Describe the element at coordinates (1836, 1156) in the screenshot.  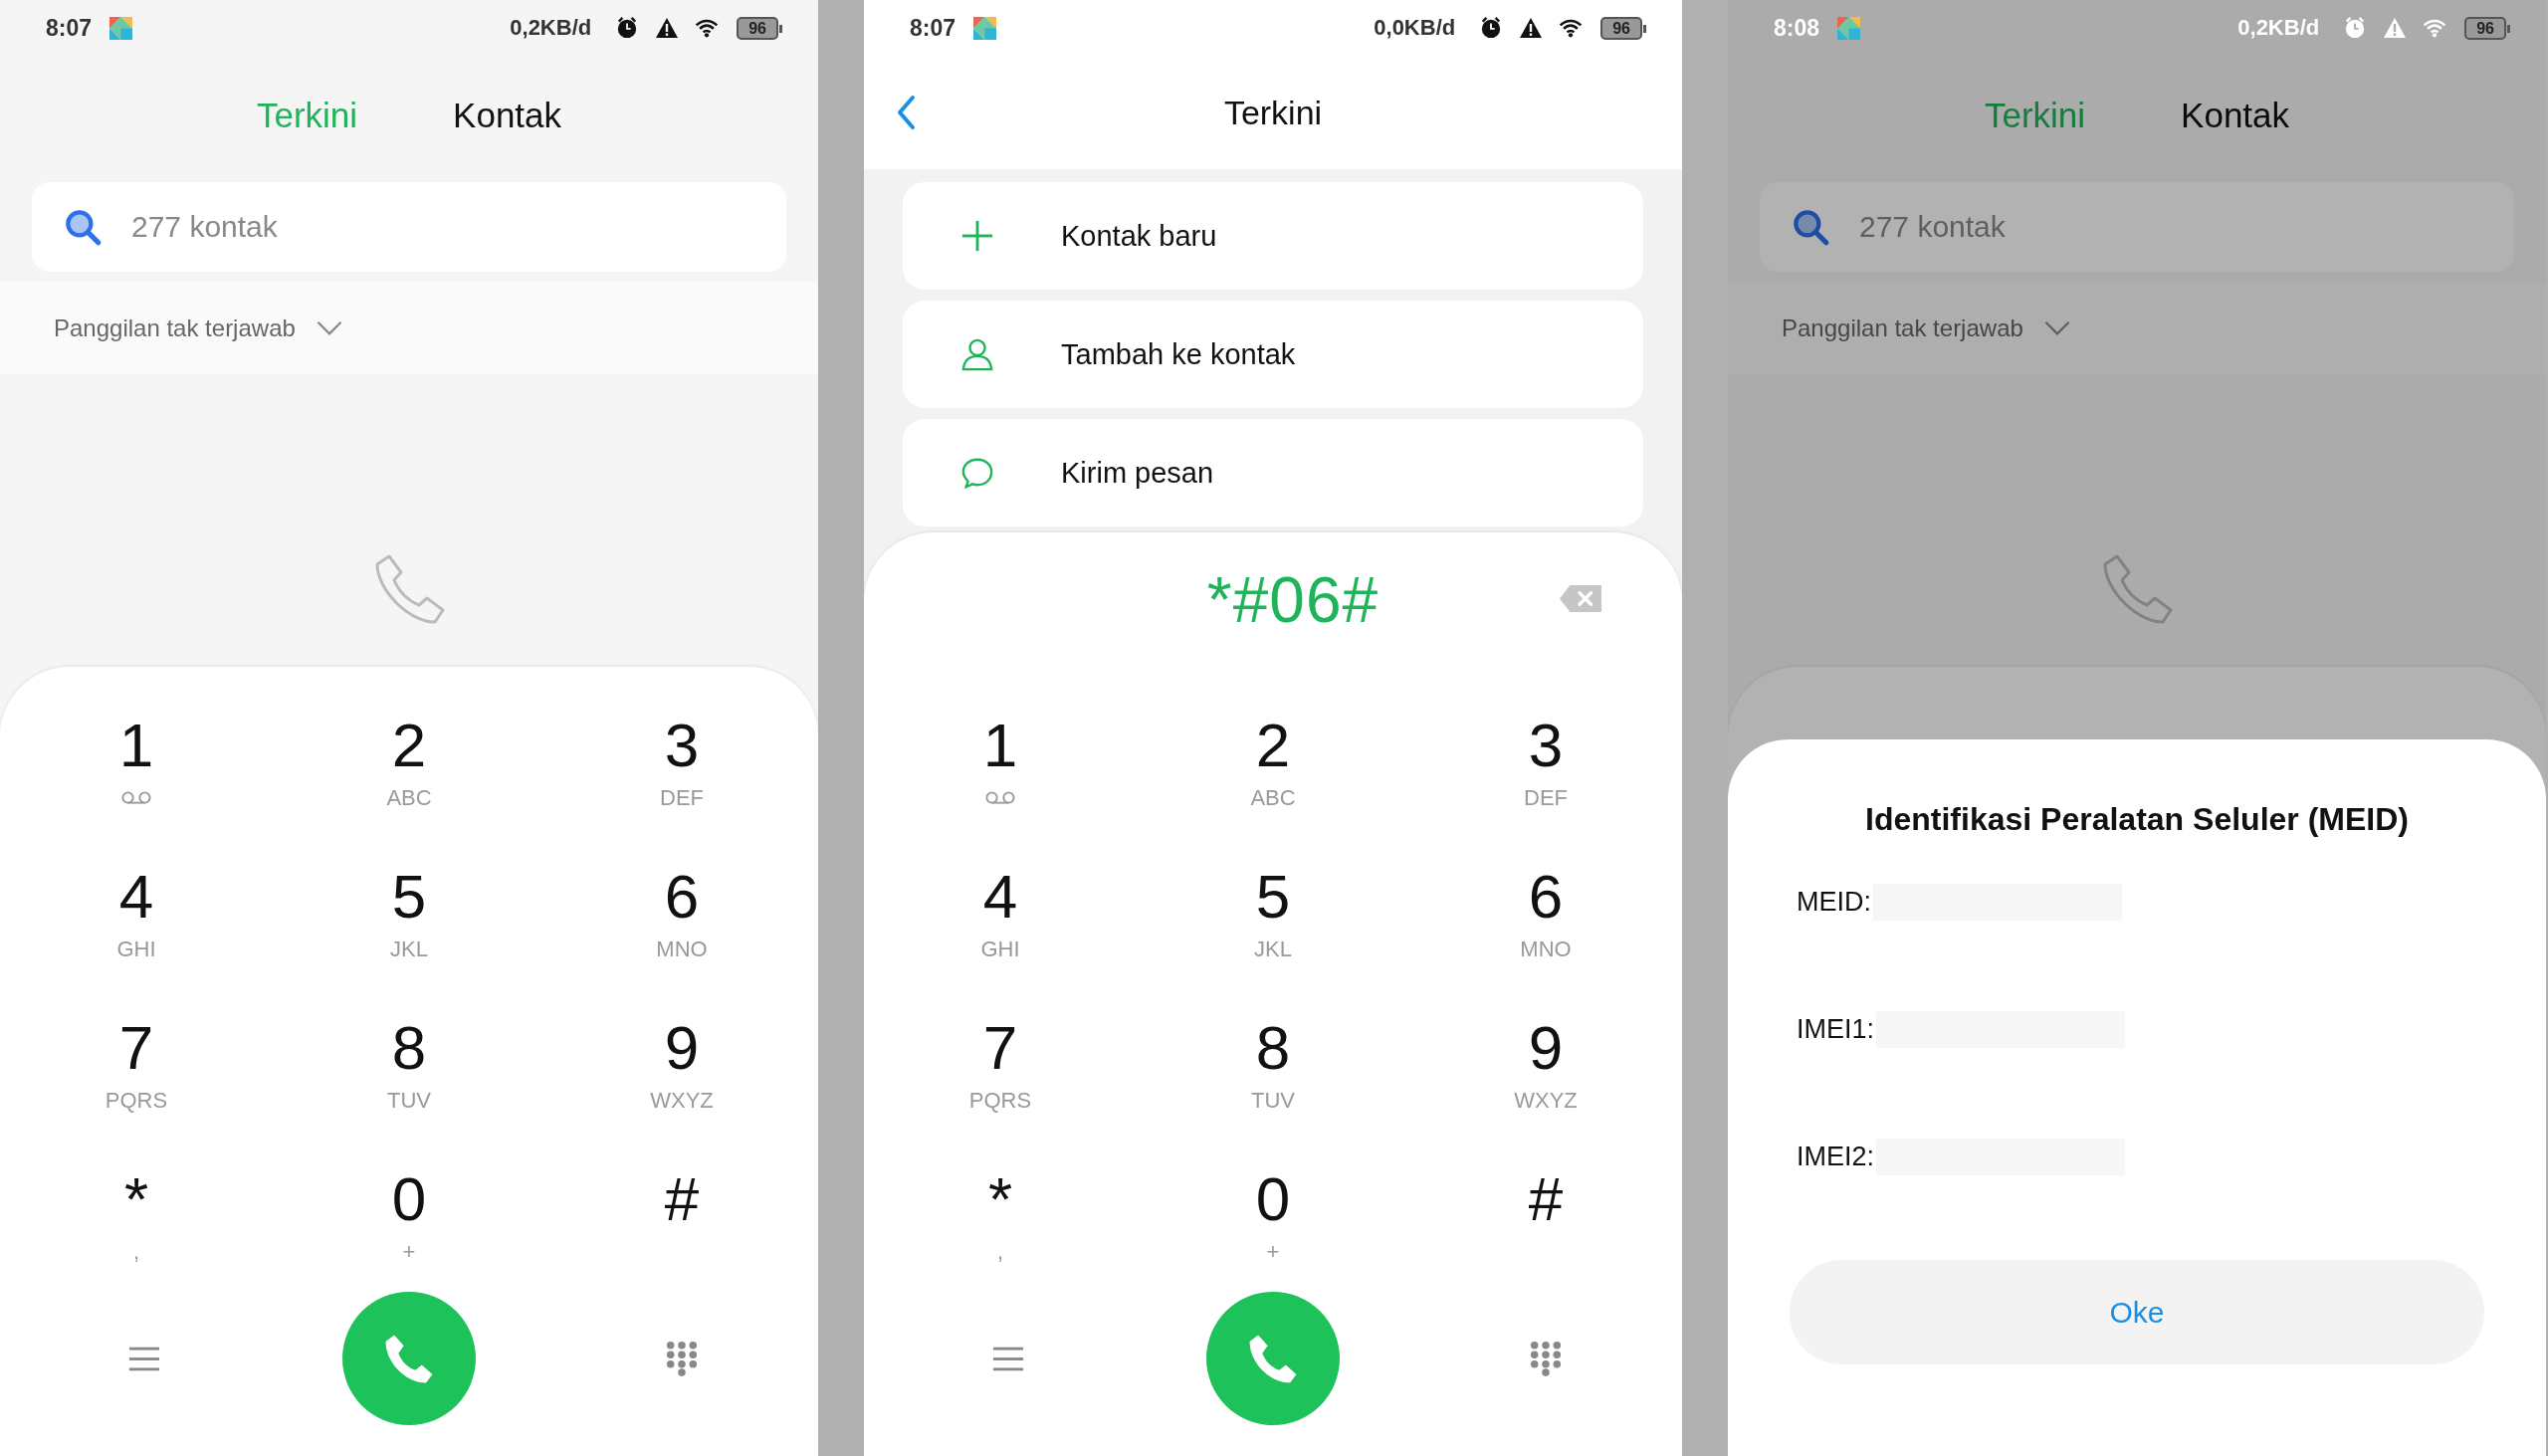
I see `field-label: IMEI2:` at that location.